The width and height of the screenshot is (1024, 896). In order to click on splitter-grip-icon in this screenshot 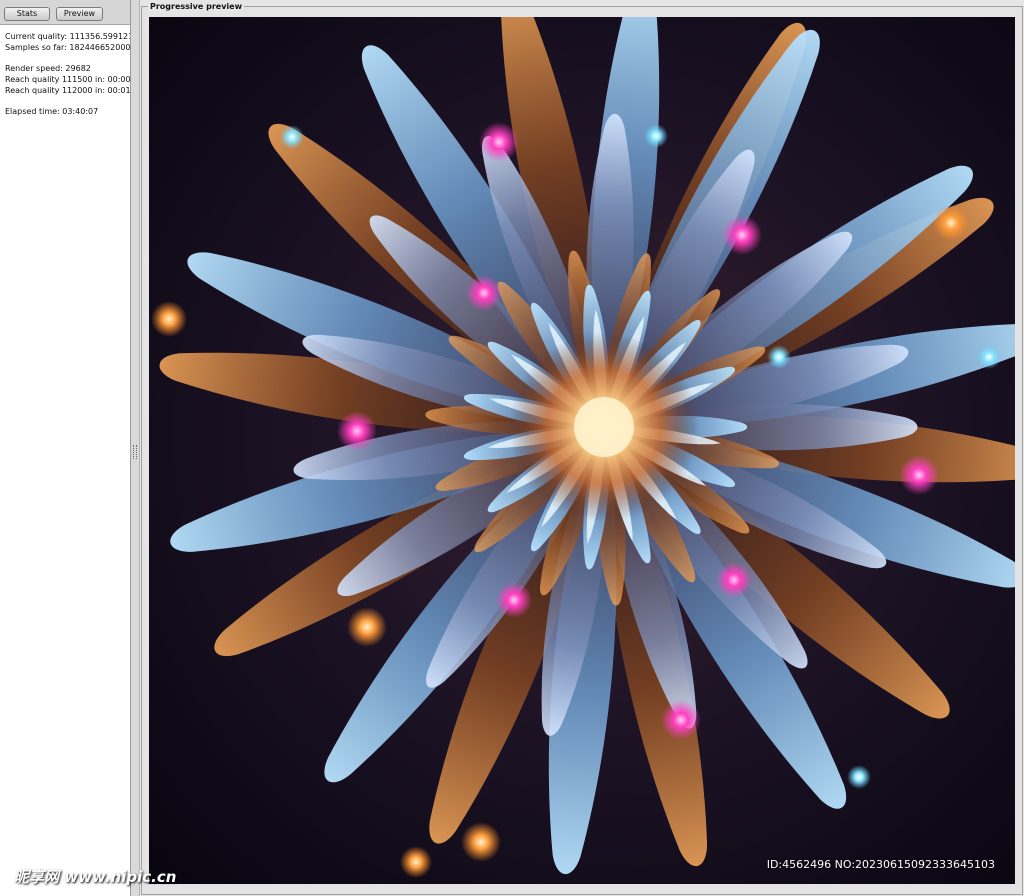, I will do `click(135, 452)`.